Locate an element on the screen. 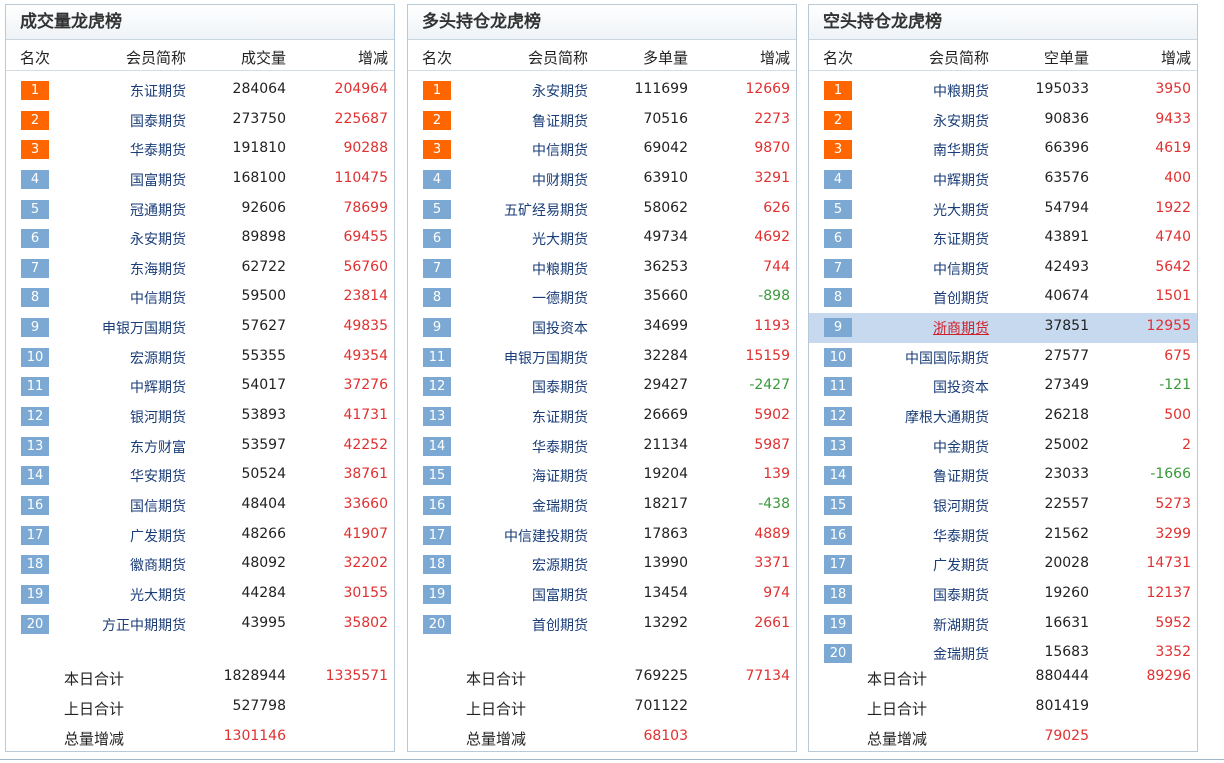  member-name-link: 中信建投期货 is located at coordinates (546, 536).